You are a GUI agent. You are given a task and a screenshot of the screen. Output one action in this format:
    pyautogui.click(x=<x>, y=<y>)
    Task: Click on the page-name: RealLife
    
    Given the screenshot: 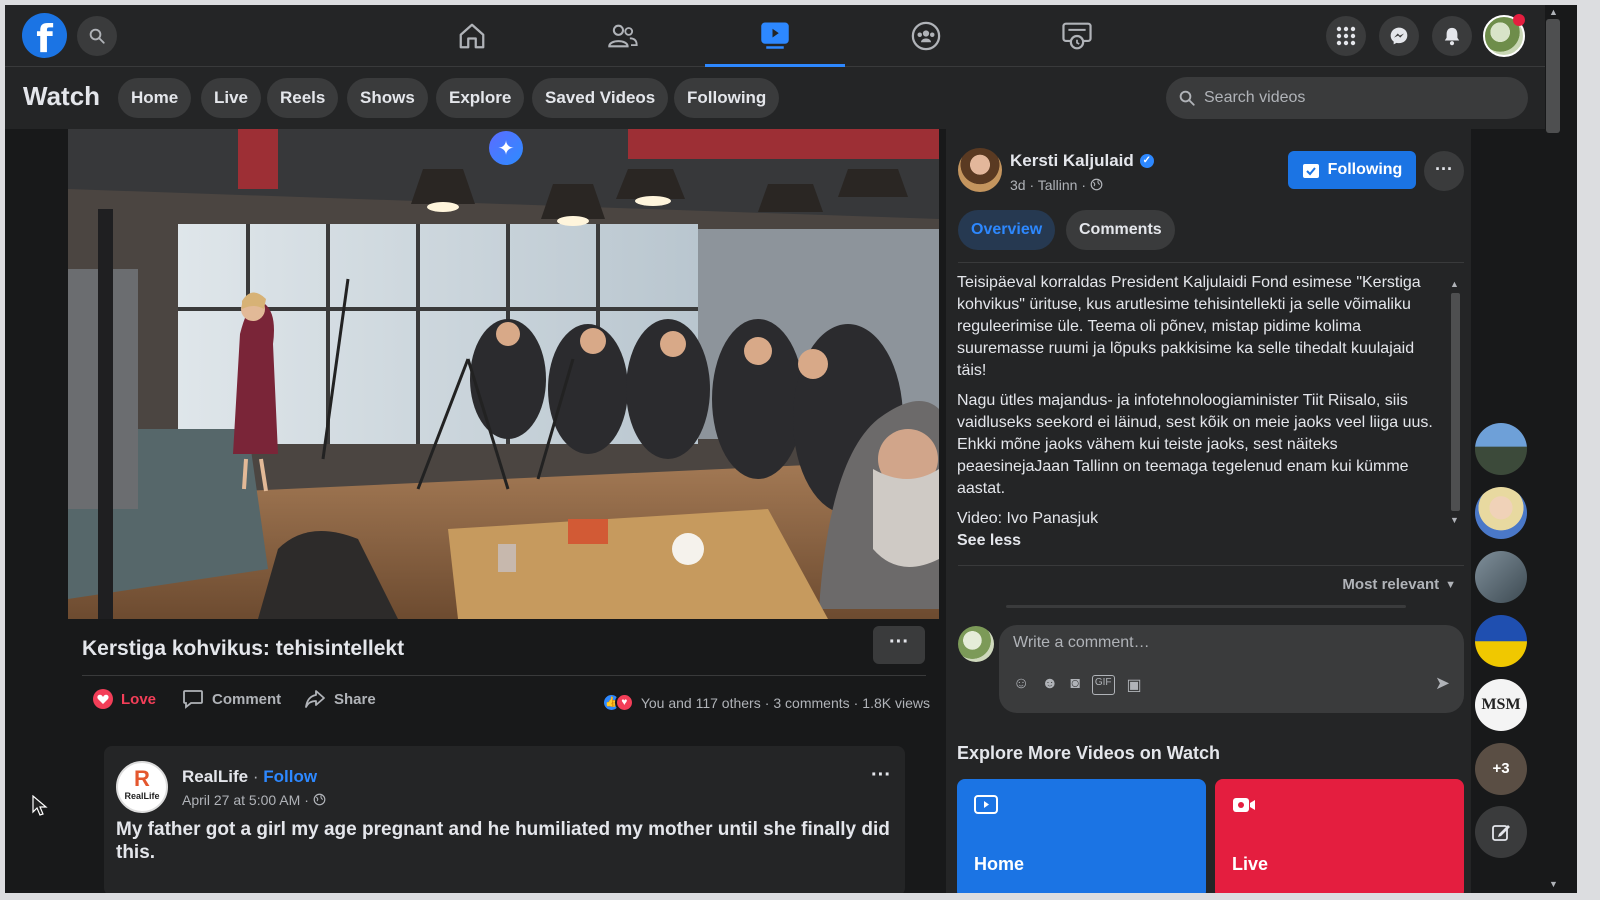 What is the action you would take?
    pyautogui.click(x=215, y=776)
    